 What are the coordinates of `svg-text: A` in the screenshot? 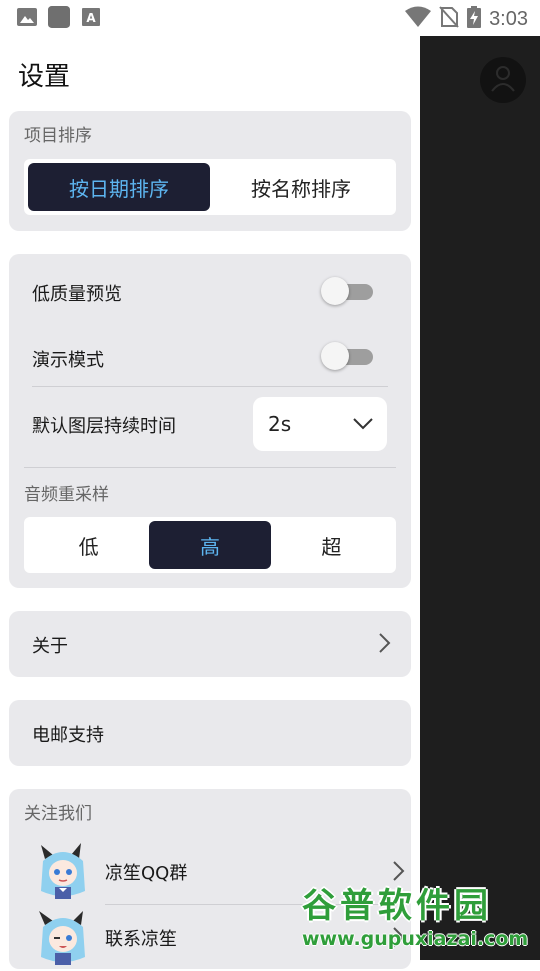 It's located at (91, 18).